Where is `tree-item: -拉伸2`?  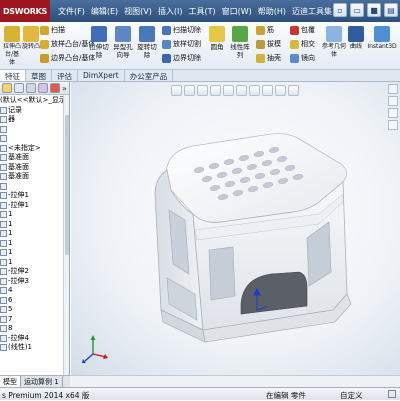
tree-item: -拉伸2 is located at coordinates (34, 272).